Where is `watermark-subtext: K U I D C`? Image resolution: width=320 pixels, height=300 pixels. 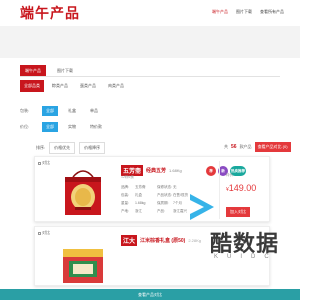 watermark-subtext: K U I D C is located at coordinates (241, 257).